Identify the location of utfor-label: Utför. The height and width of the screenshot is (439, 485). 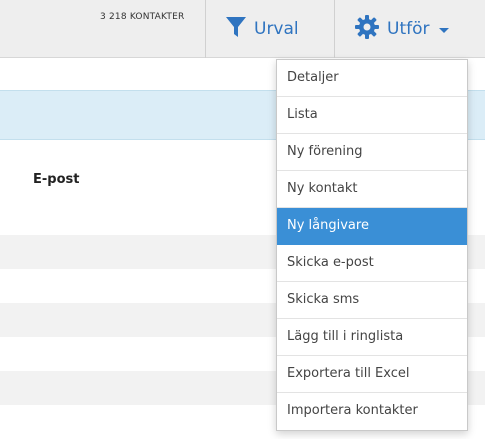
(408, 29).